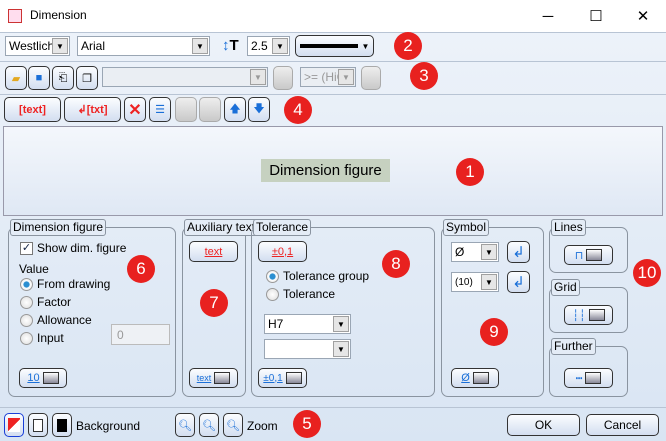 This screenshot has width=666, height=441. Describe the element at coordinates (221, 227) in the screenshot. I see `auxiliary-text-title: Auxiliary text` at that location.